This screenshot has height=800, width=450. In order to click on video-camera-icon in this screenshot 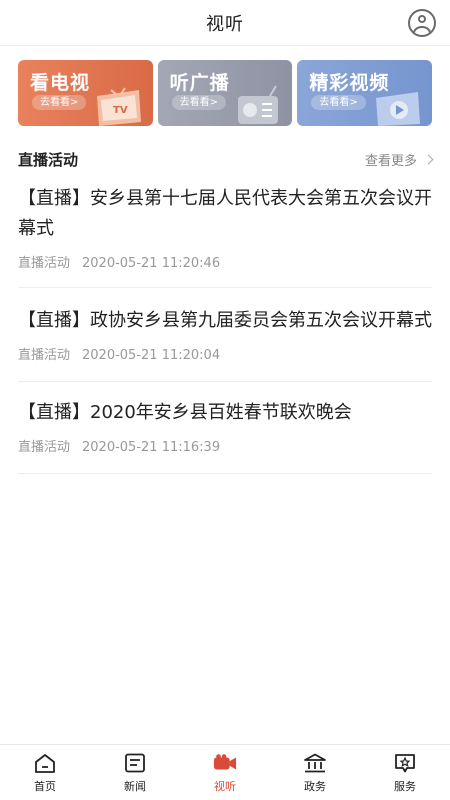, I will do `click(225, 763)`.